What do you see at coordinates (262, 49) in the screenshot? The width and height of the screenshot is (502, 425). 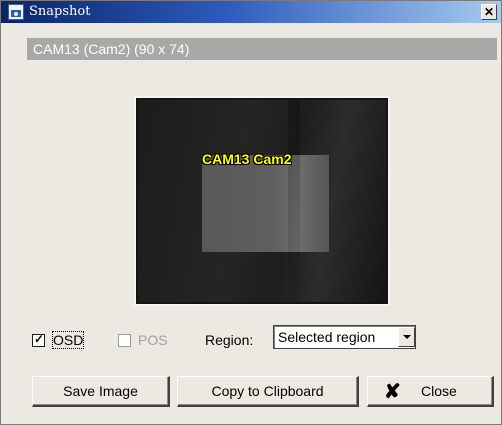 I see `camera-caption-bar: CAM13 (Cam2) (90 x 74)` at bounding box center [262, 49].